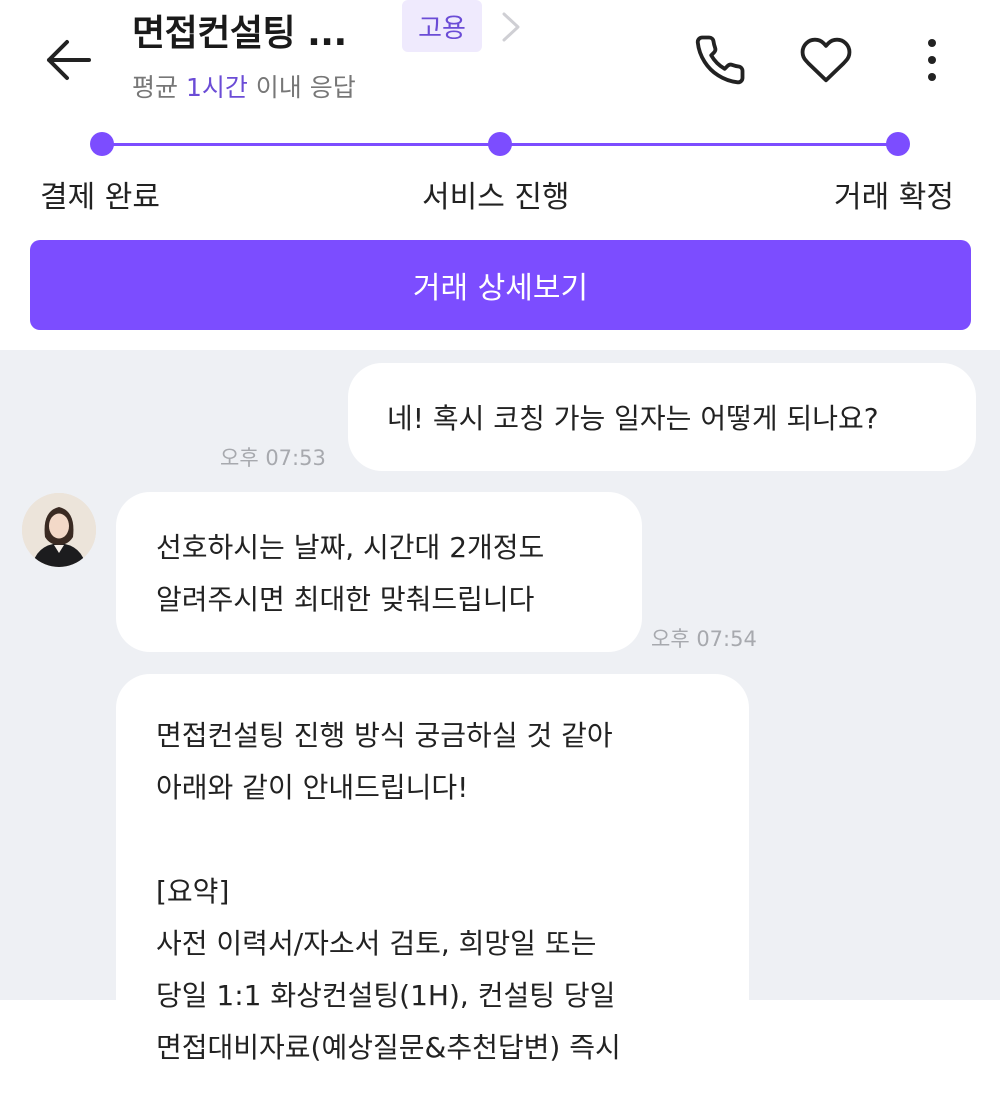  Describe the element at coordinates (452, 840) in the screenshot. I see `message-line-blank` at that location.